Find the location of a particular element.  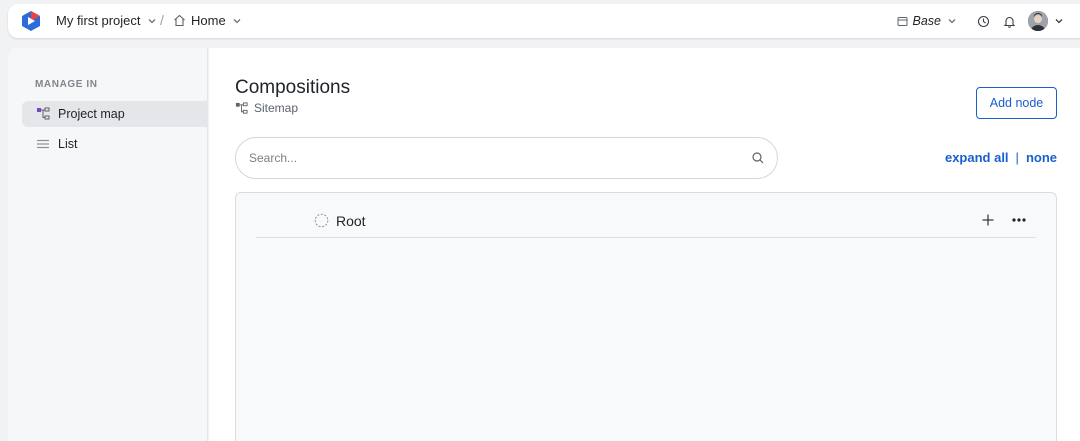

project-switcher: My first project is located at coordinates (106, 20).